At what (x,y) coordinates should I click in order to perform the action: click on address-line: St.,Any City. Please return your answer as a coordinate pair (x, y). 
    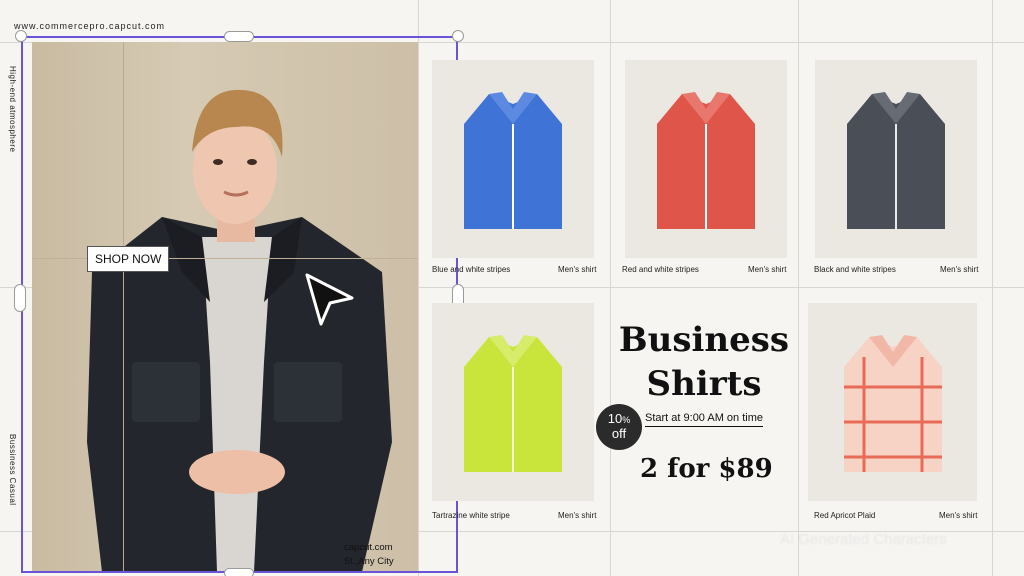
    Looking at the image, I should click on (369, 561).